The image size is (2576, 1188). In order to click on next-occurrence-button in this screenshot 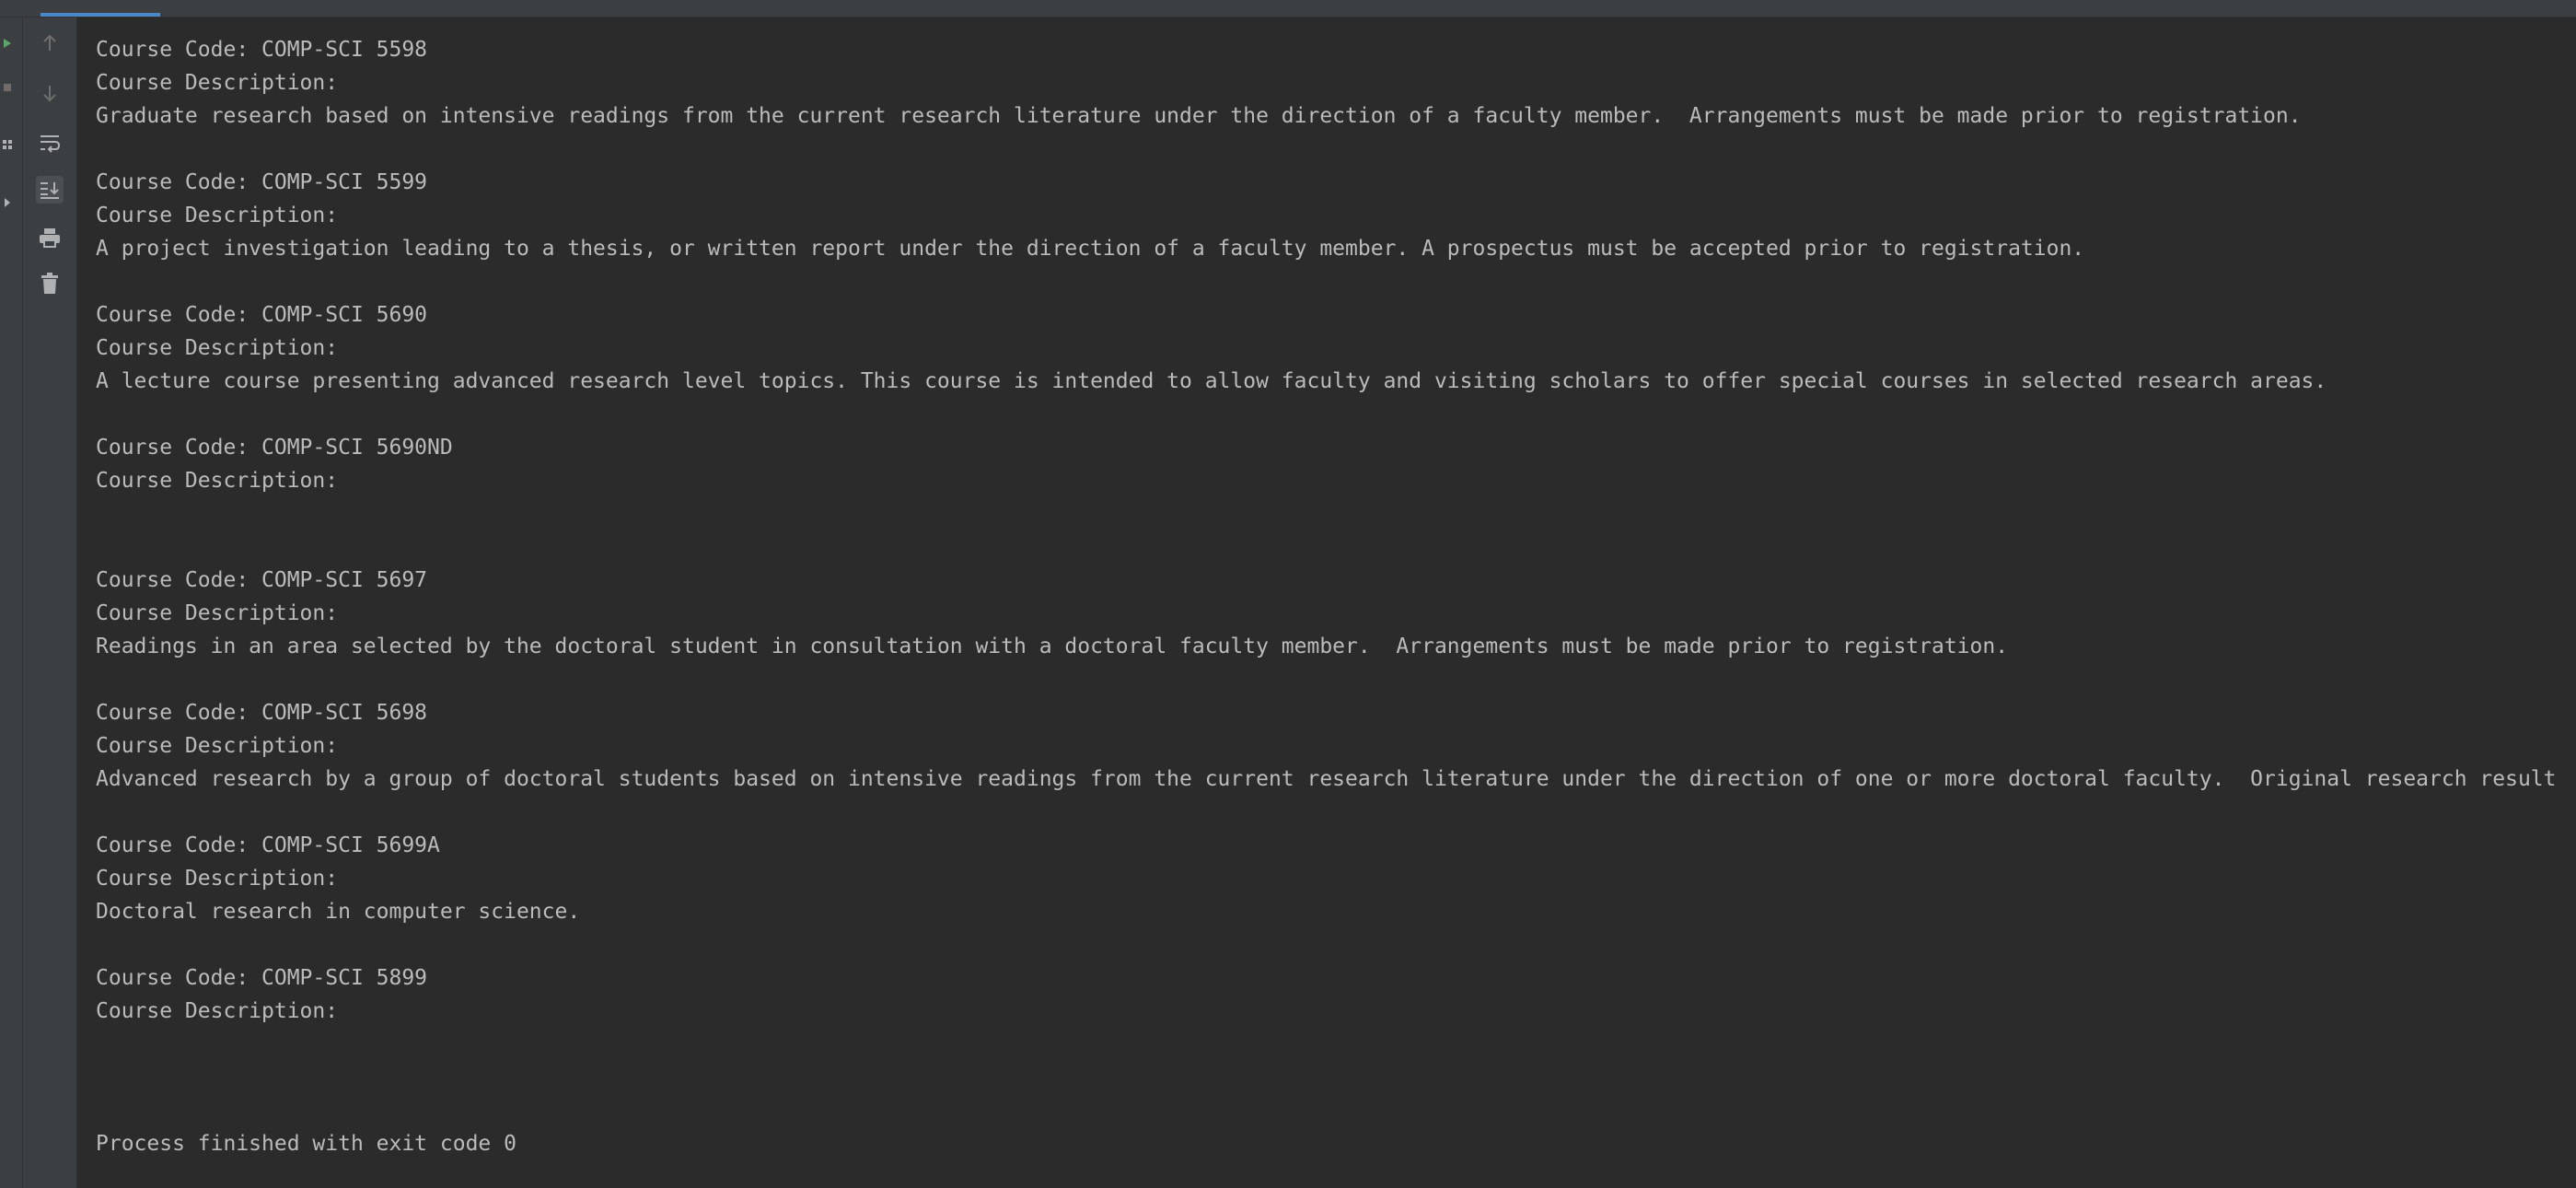, I will do `click(50, 93)`.